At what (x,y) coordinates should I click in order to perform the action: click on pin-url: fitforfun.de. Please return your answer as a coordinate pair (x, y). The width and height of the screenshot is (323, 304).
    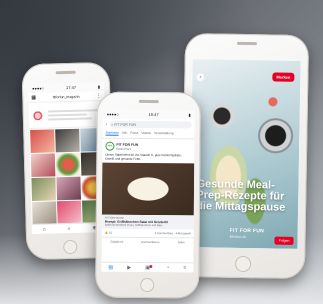
    Looking at the image, I should click on (238, 237).